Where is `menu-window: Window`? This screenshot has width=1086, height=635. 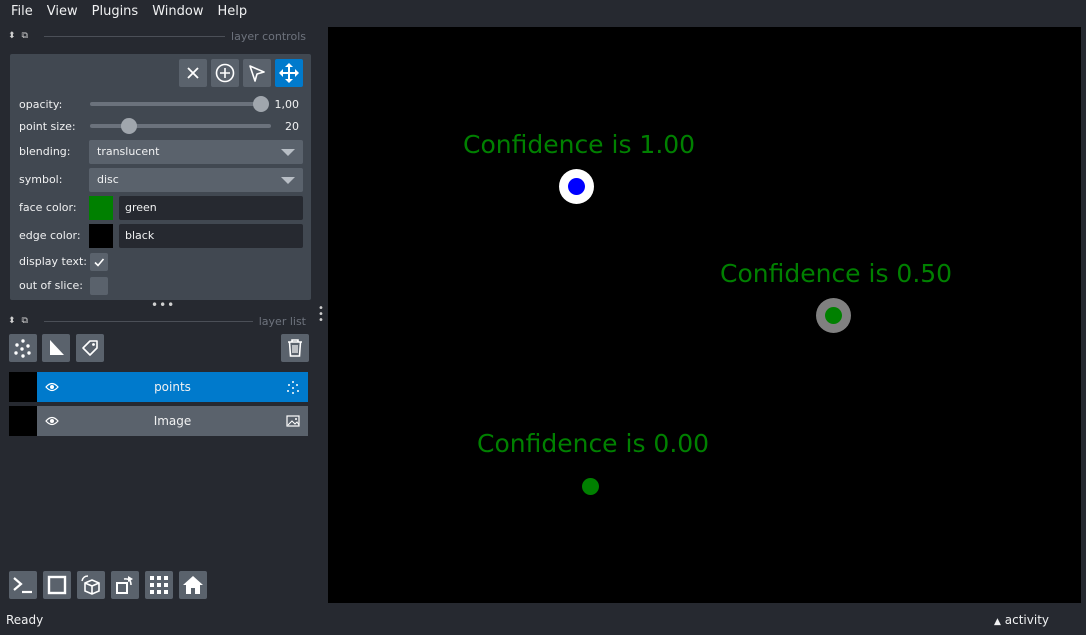 menu-window: Window is located at coordinates (177, 12).